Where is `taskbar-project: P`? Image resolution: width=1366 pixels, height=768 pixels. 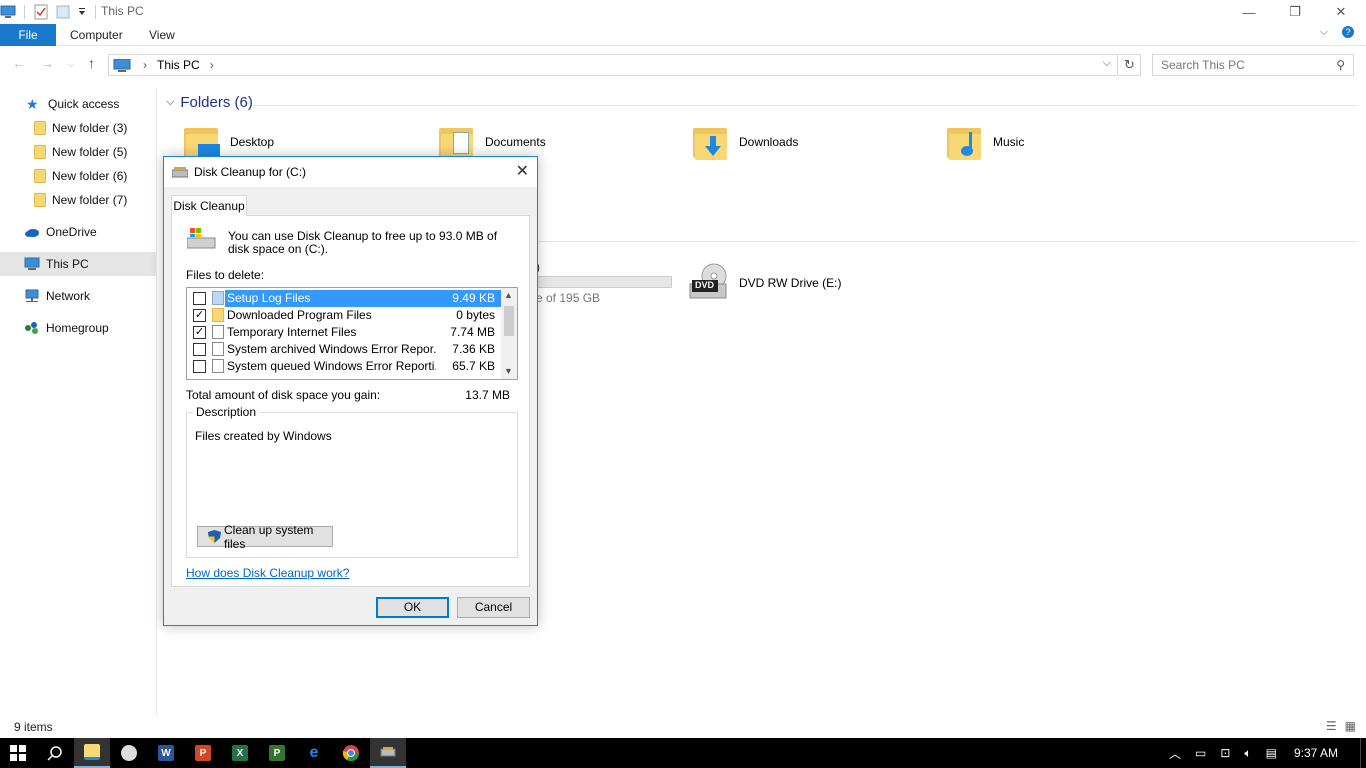
taskbar-project: P is located at coordinates (277, 753).